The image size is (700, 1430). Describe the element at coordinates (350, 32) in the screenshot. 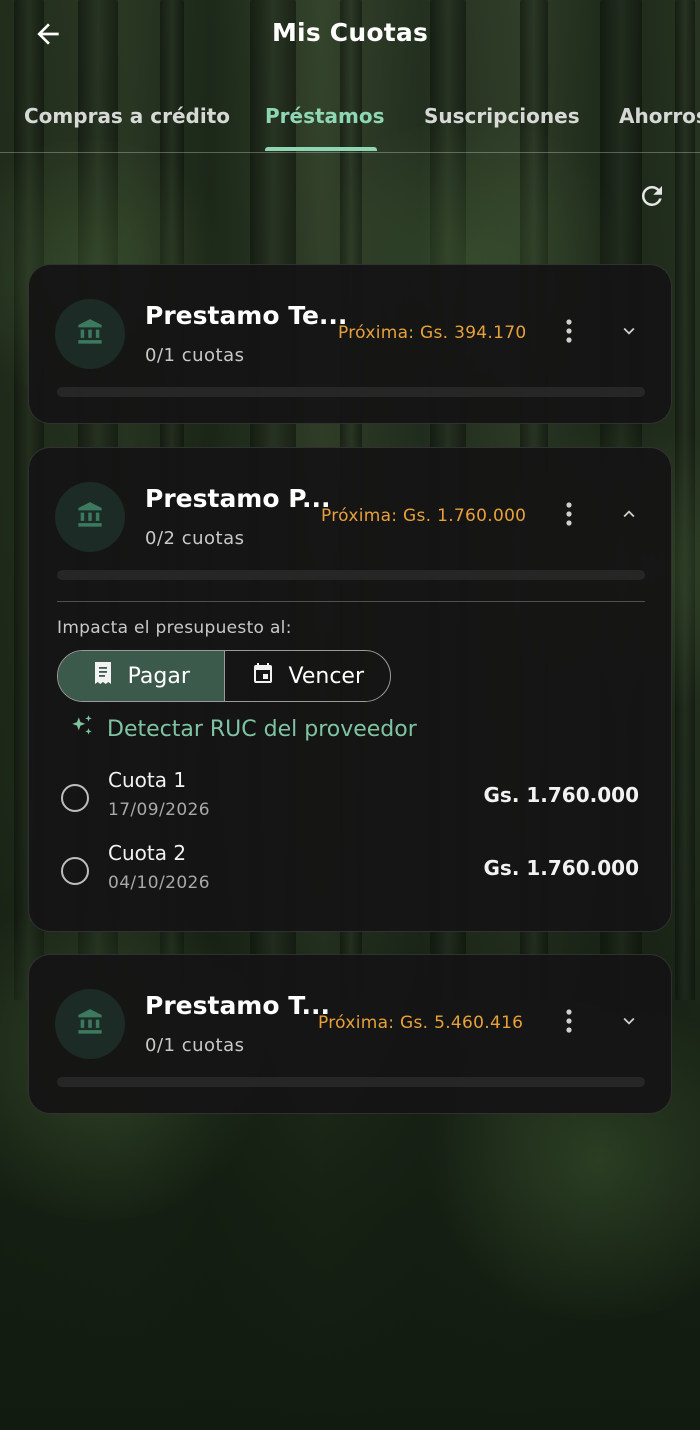

I see `page-title: Mis Cuotas` at that location.